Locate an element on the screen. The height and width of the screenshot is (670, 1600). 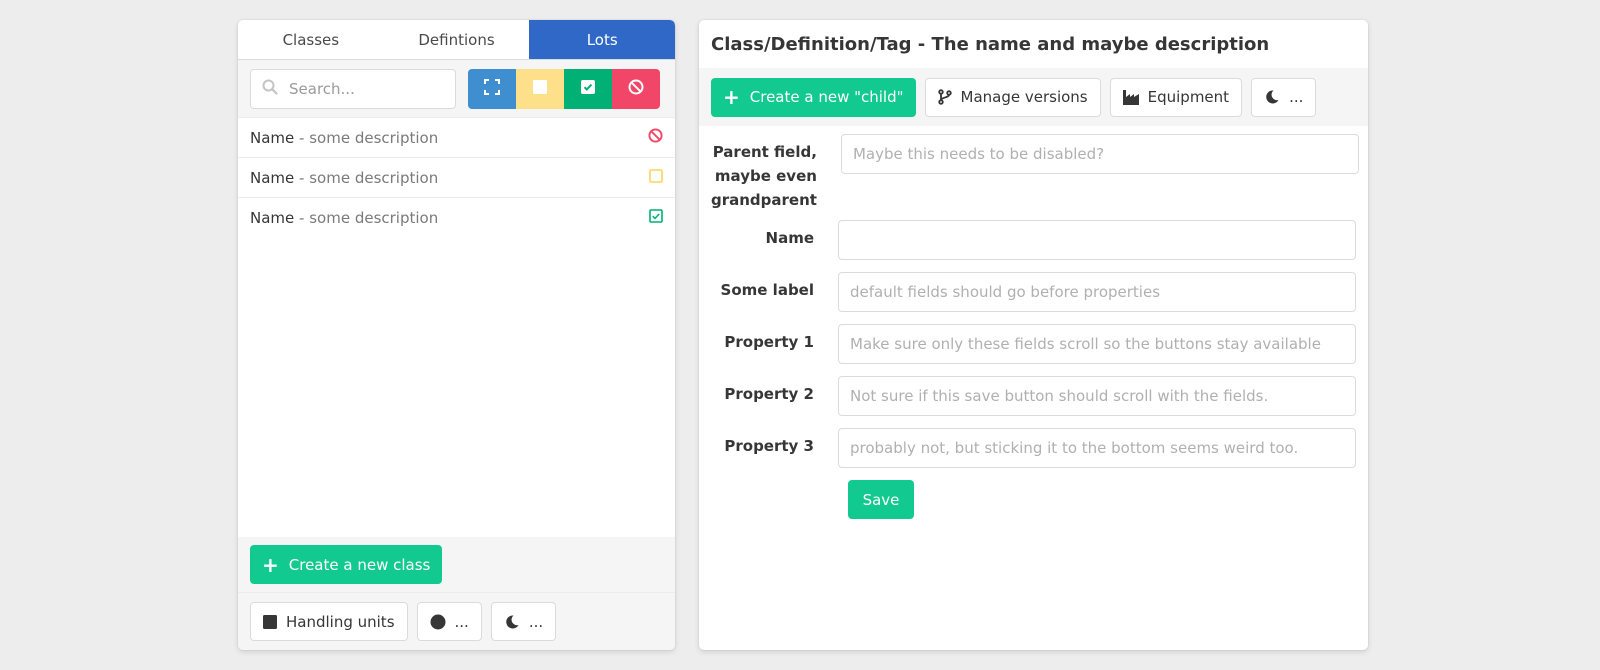
handling-units-button: Handling units is located at coordinates (329, 621).